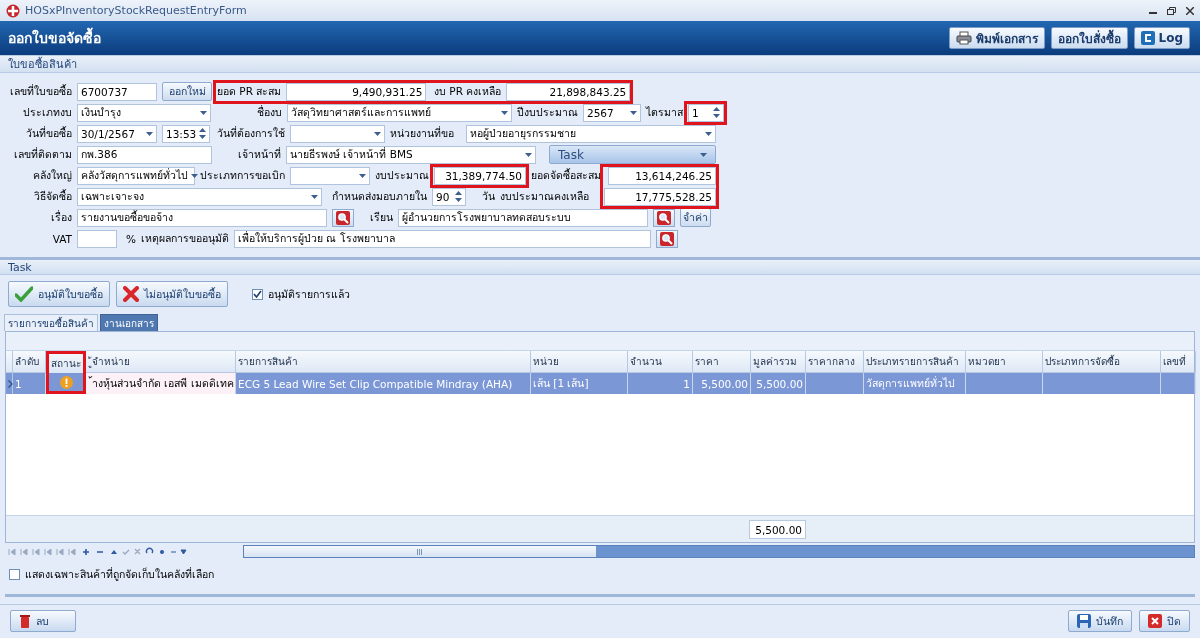  Describe the element at coordinates (1164, 621) in the screenshot. I see `footer-button: ปิด` at that location.